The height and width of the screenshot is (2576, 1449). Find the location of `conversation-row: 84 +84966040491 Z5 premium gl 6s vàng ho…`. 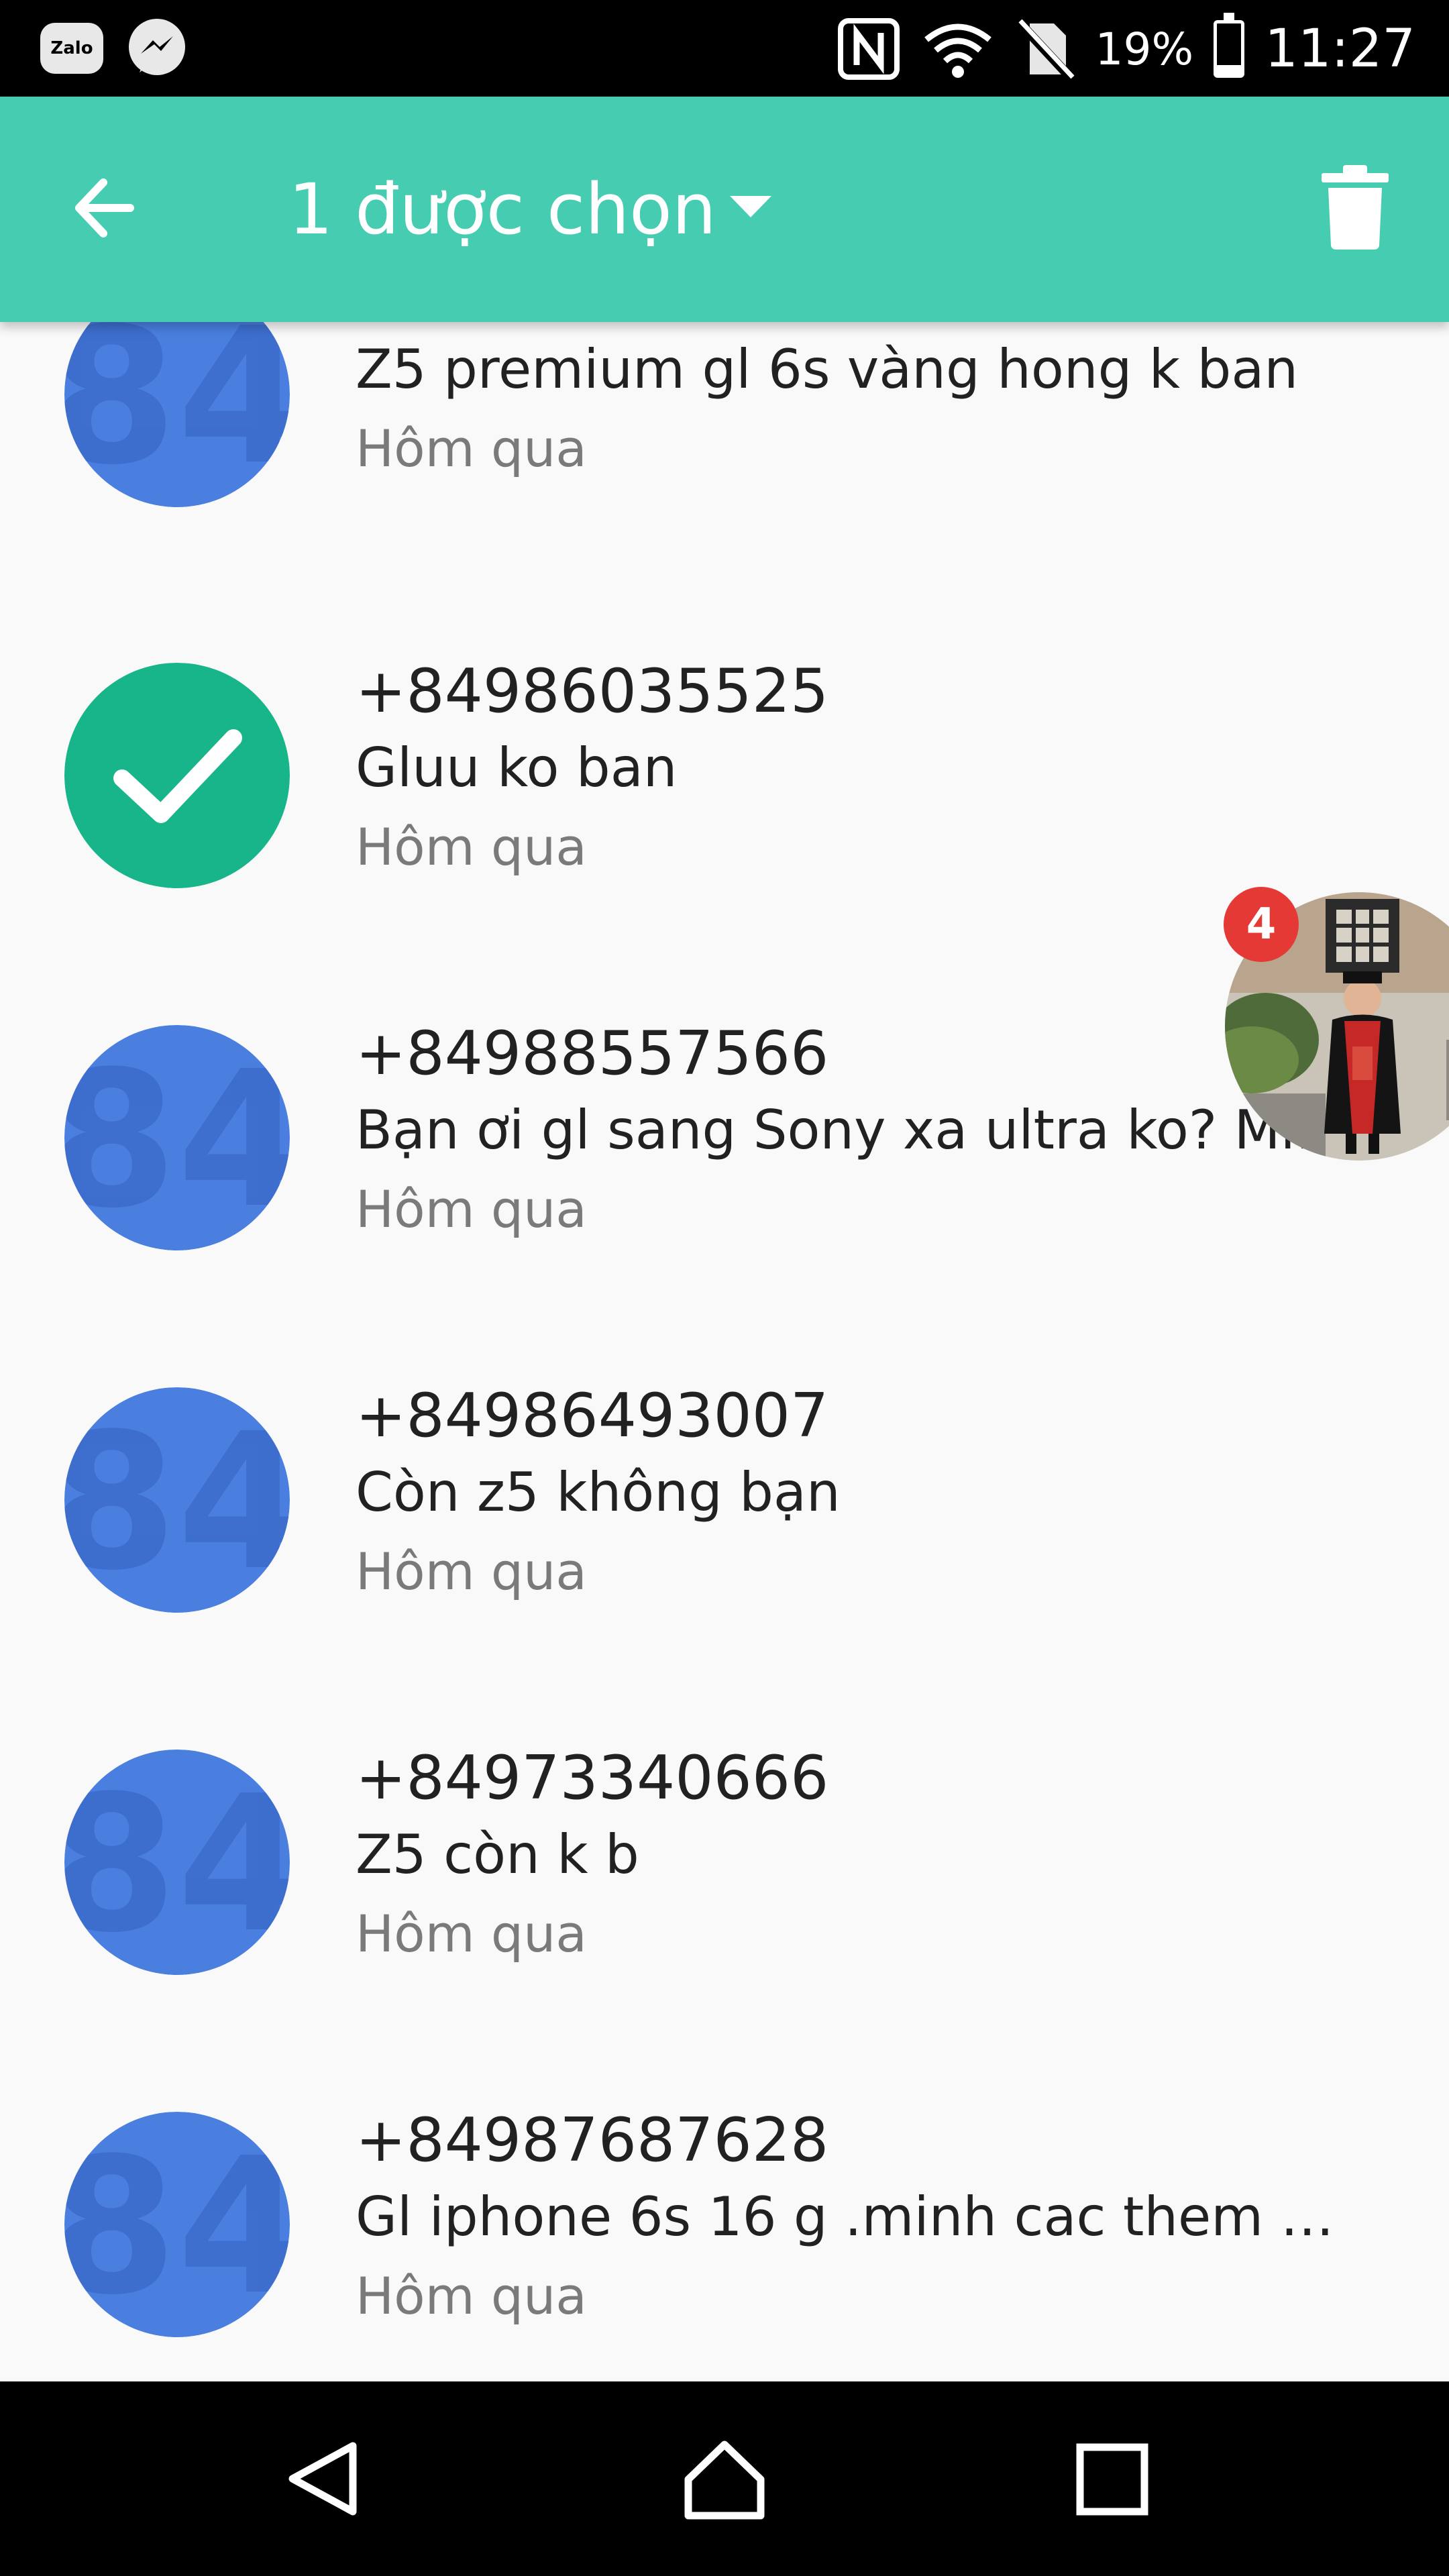

conversation-row: 84 +84966040491 Z5 premium gl 6s vàng ho… is located at coordinates (724, 483).